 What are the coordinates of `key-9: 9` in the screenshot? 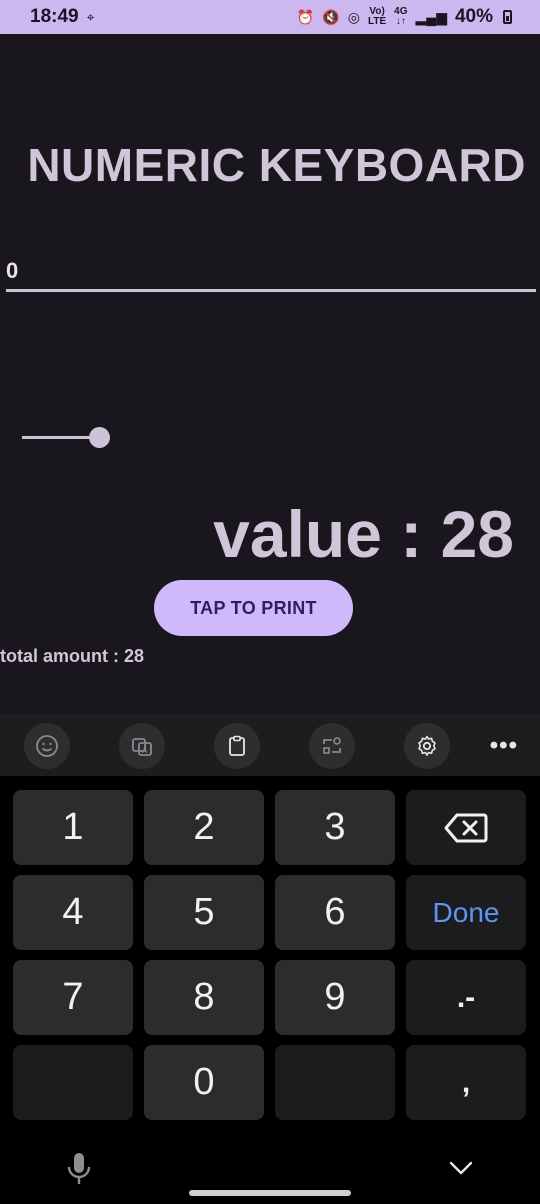 It's located at (335, 997).